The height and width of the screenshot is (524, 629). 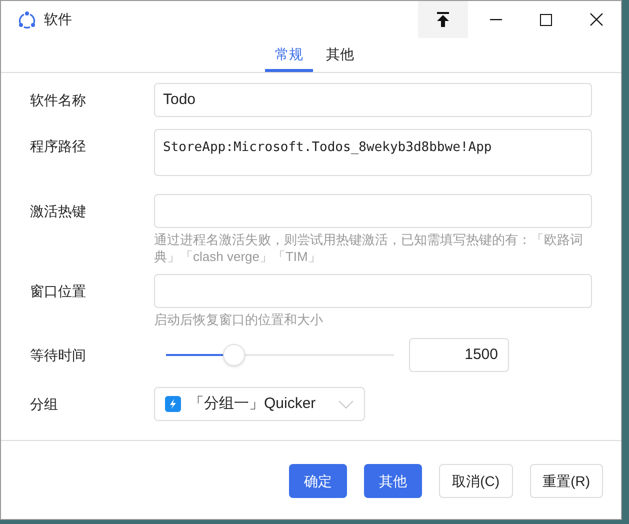 What do you see at coordinates (58, 211) in the screenshot?
I see `field-label: 激活热键` at bounding box center [58, 211].